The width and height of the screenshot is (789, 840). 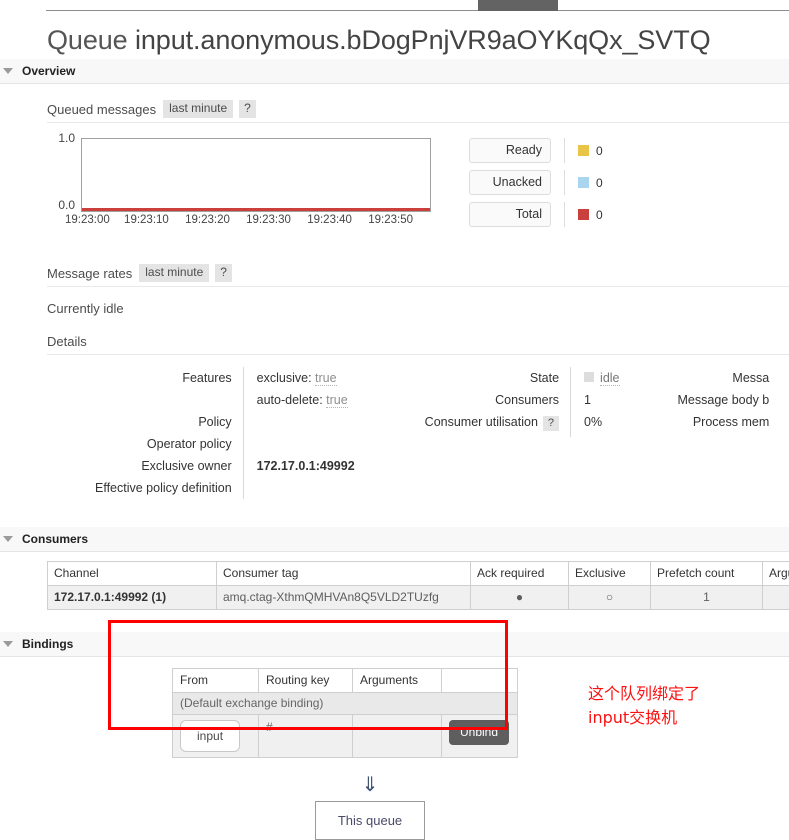 What do you see at coordinates (510, 214) in the screenshot?
I see `legend-button-total: Total` at bounding box center [510, 214].